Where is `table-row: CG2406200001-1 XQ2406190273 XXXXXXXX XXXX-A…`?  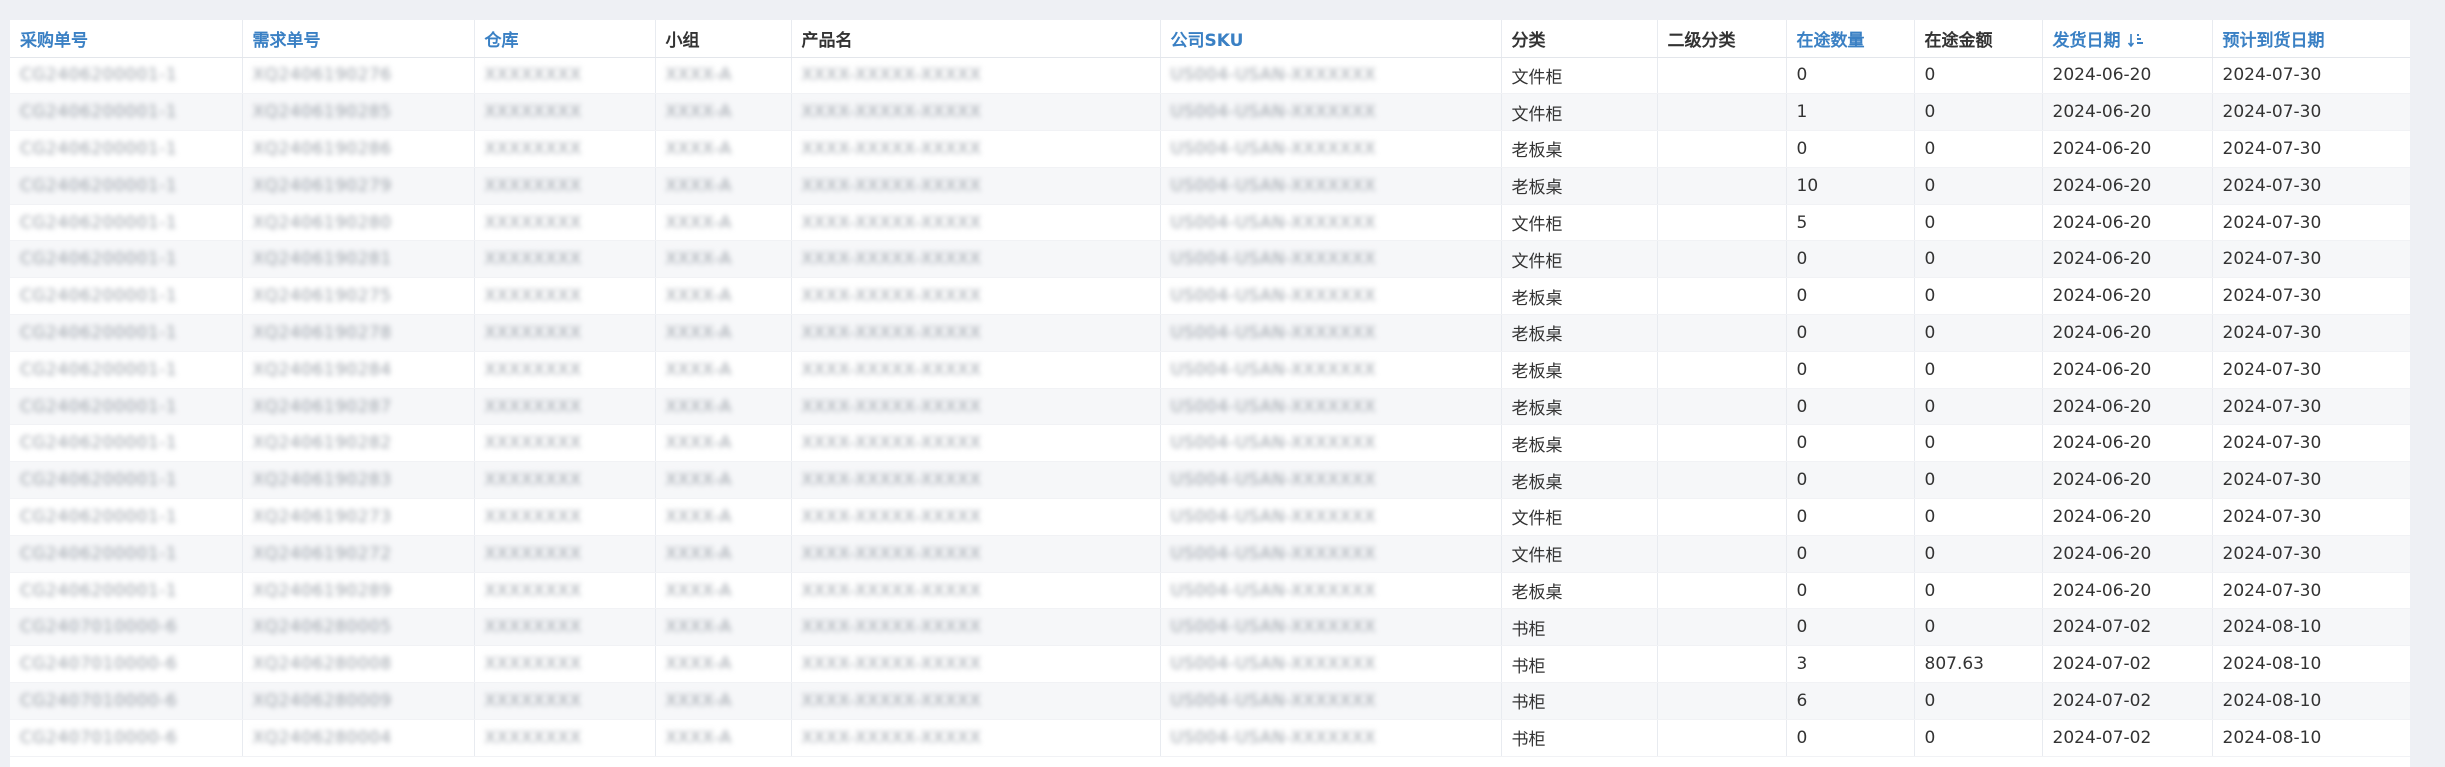 table-row: CG2406200001-1 XQ2406190273 XXXXXXXX XXXX-A… is located at coordinates (1210, 517).